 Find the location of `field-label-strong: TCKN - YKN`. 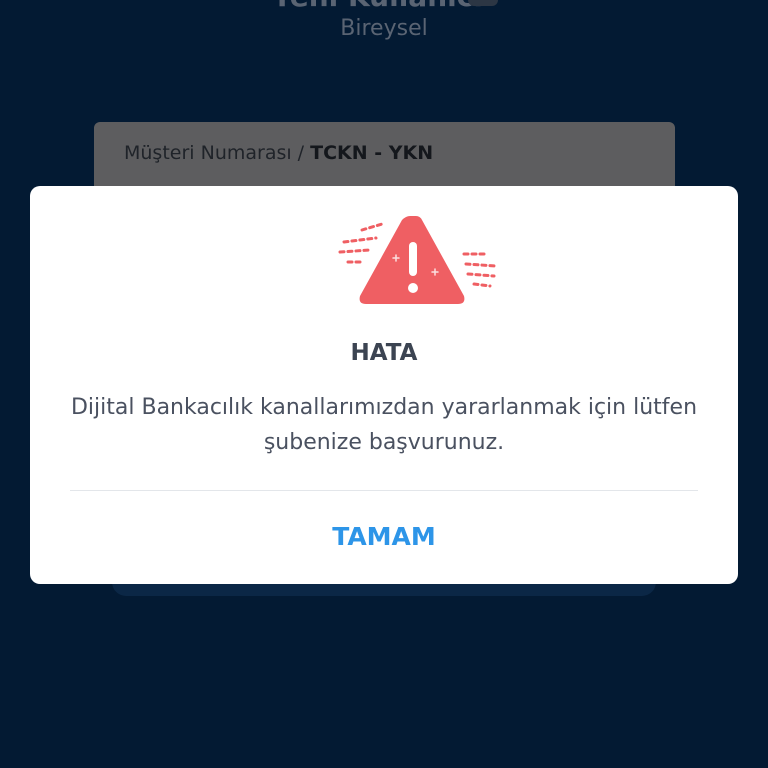

field-label-strong: TCKN - YKN is located at coordinates (372, 153).